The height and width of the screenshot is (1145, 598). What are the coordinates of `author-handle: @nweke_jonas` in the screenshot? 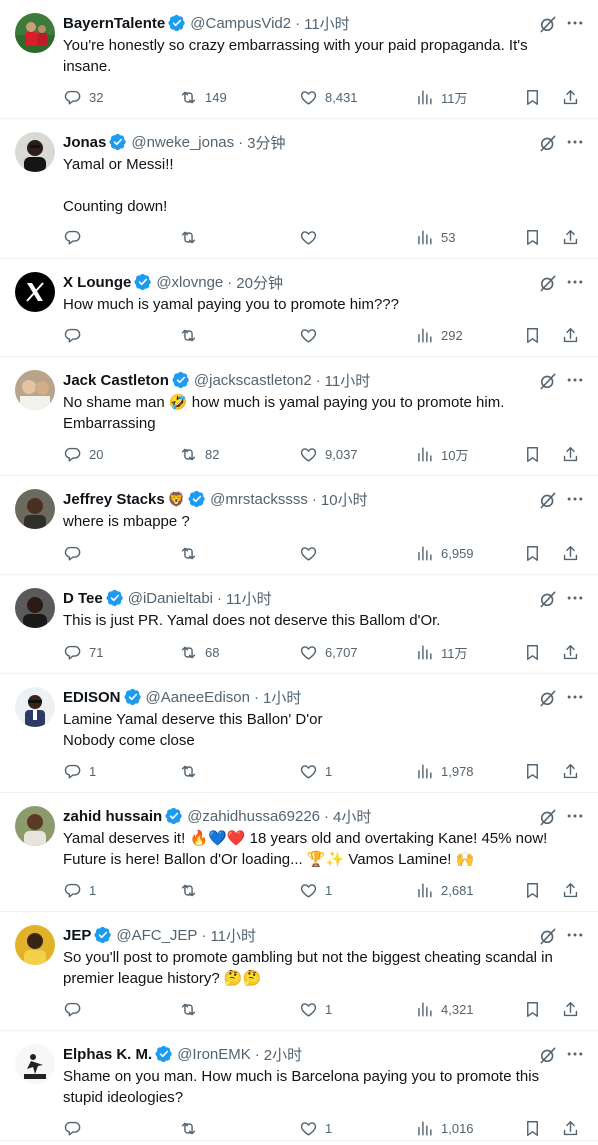 It's located at (182, 142).